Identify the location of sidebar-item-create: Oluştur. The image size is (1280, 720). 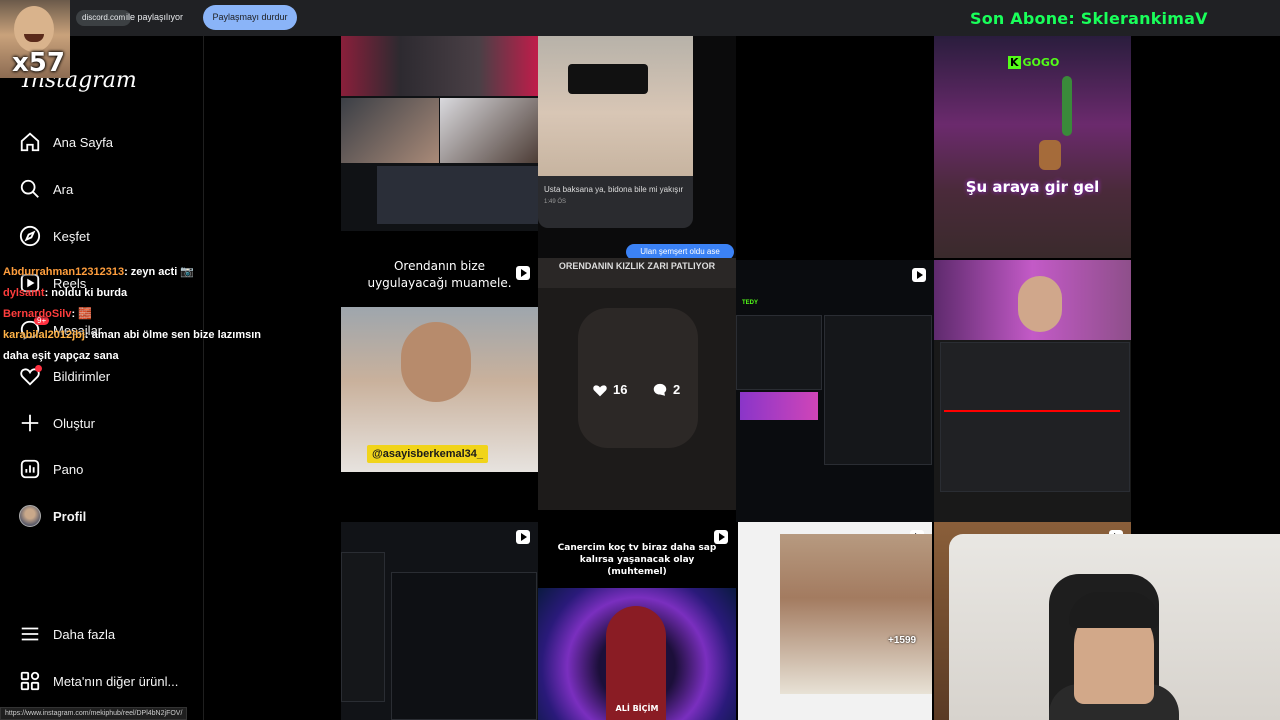
(56, 423).